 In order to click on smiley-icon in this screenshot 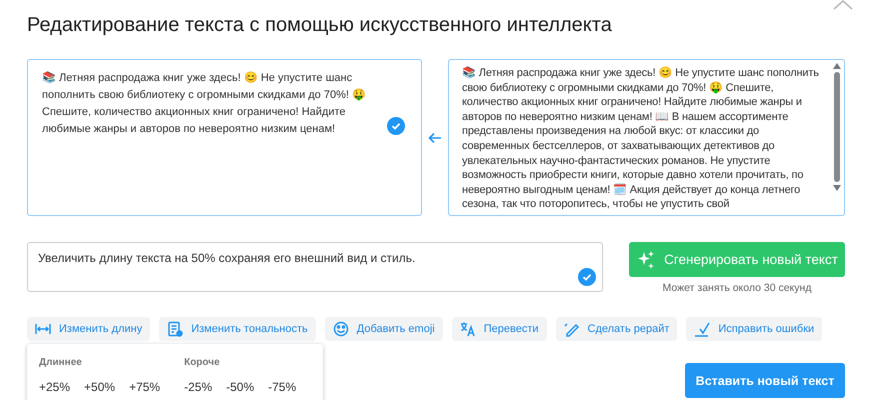, I will do `click(340, 329)`.